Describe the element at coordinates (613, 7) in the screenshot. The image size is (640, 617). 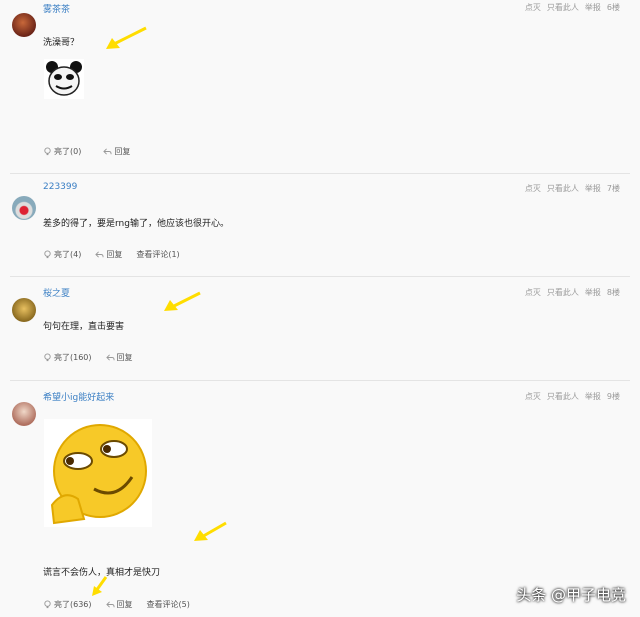
I see `floor-number: 6楼` at that location.